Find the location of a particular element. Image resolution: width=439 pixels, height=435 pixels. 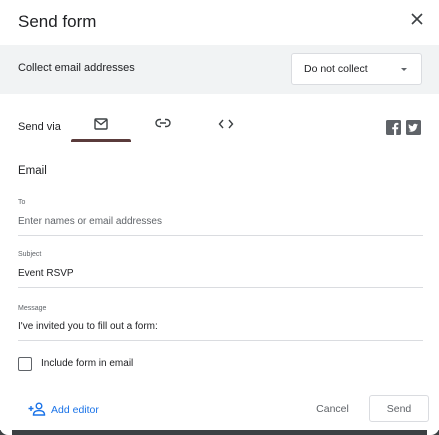

include-form-label: Include form in email is located at coordinates (87, 363).